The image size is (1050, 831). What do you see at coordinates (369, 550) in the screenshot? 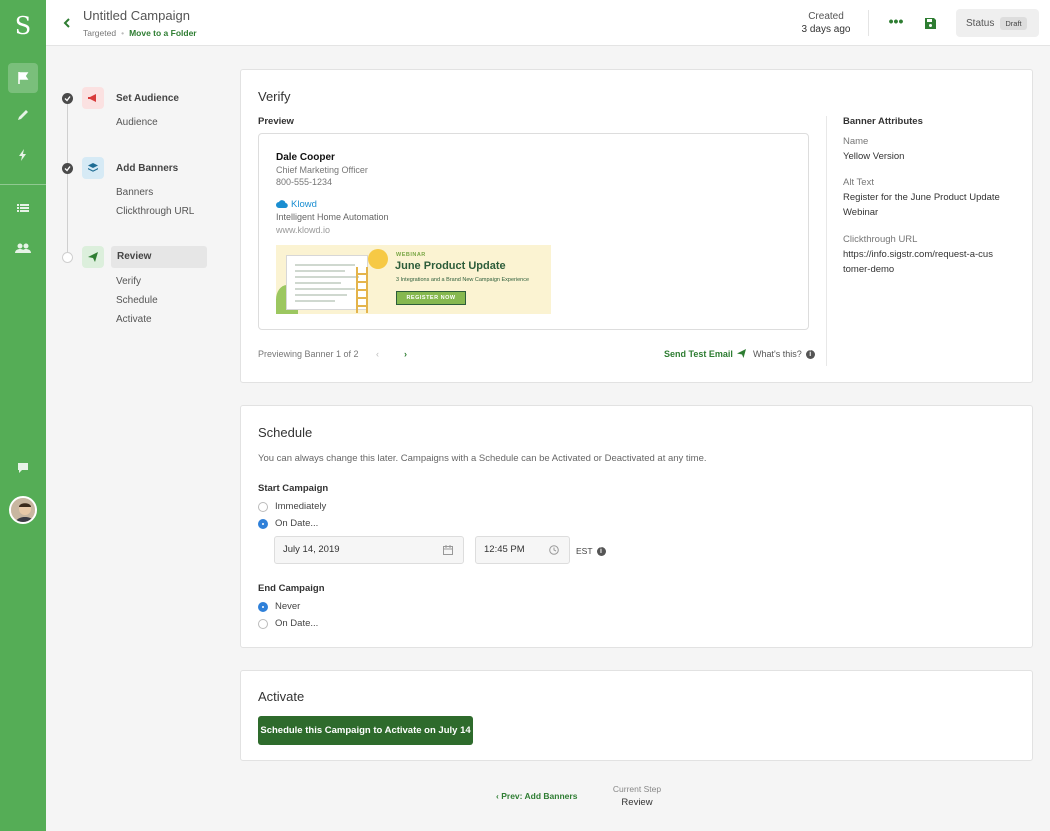
I see `start-date-input: July 14, 2019` at bounding box center [369, 550].